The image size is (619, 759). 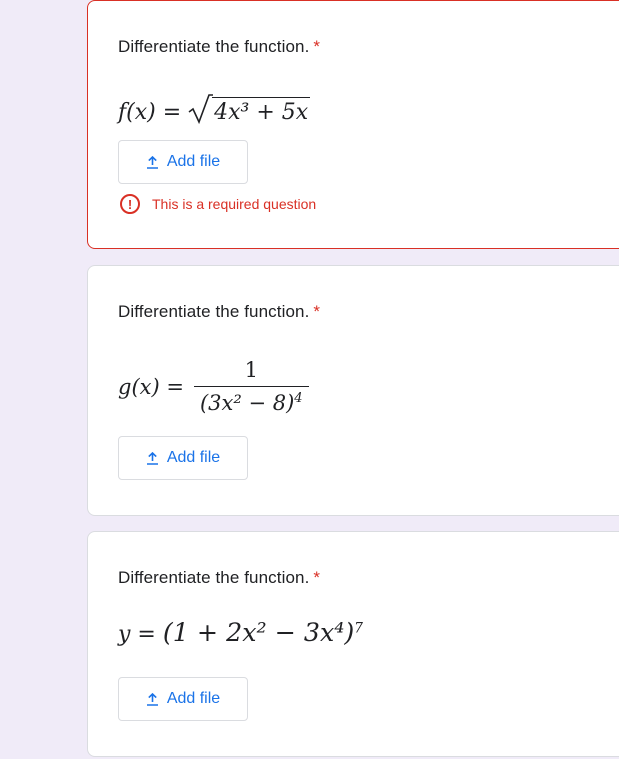 What do you see at coordinates (251, 370) in the screenshot?
I see `fraction-numerator: 1` at bounding box center [251, 370].